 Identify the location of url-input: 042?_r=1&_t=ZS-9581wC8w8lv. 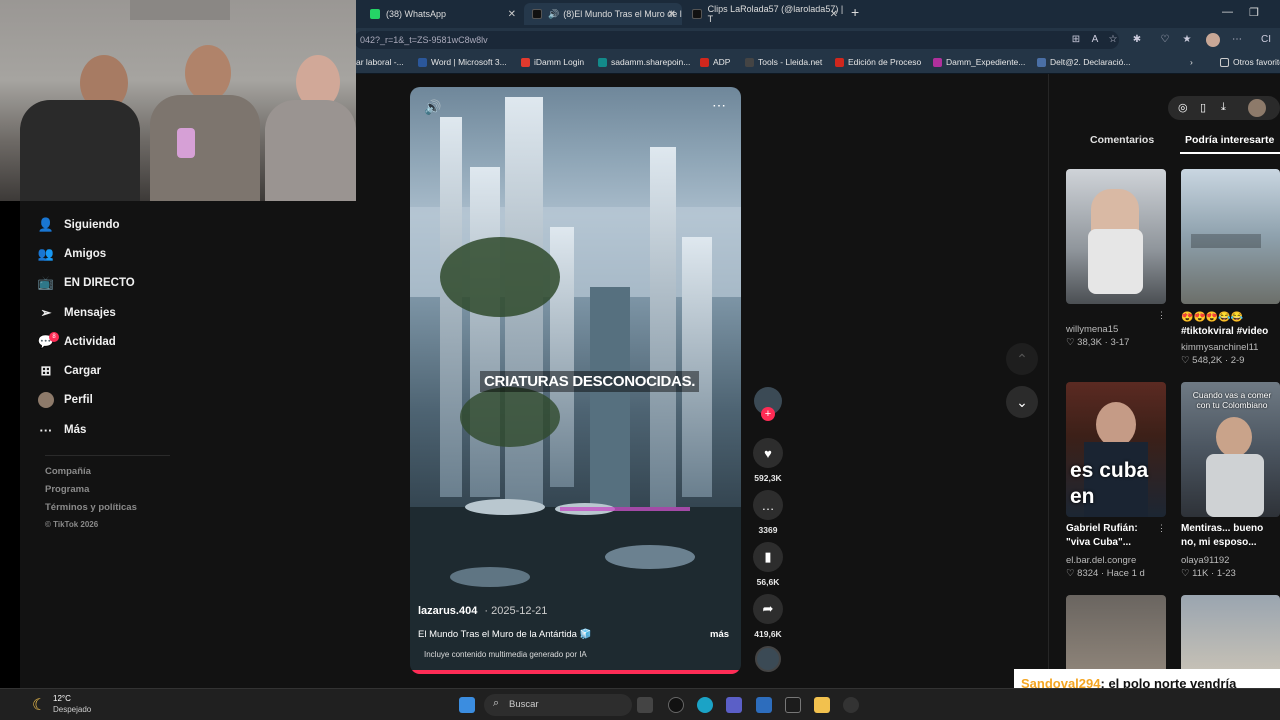
(736, 40).